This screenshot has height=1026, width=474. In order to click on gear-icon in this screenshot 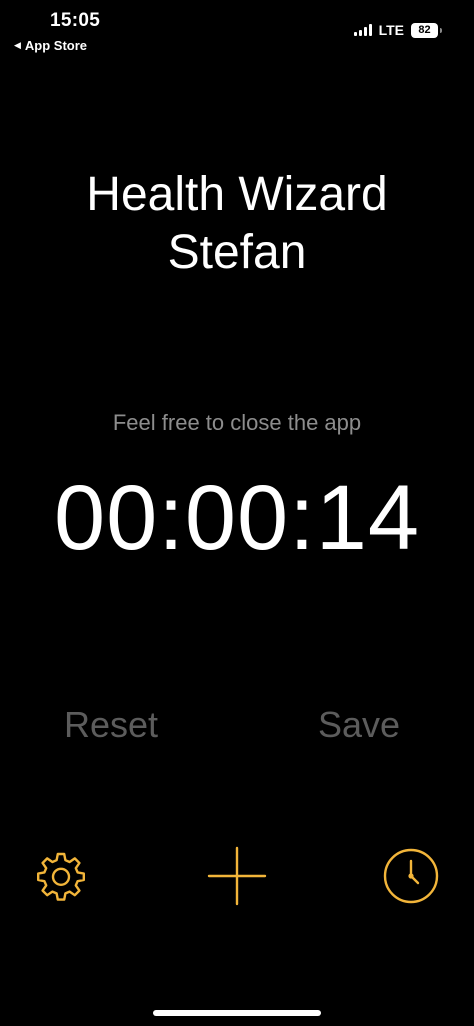, I will do `click(61, 876)`.